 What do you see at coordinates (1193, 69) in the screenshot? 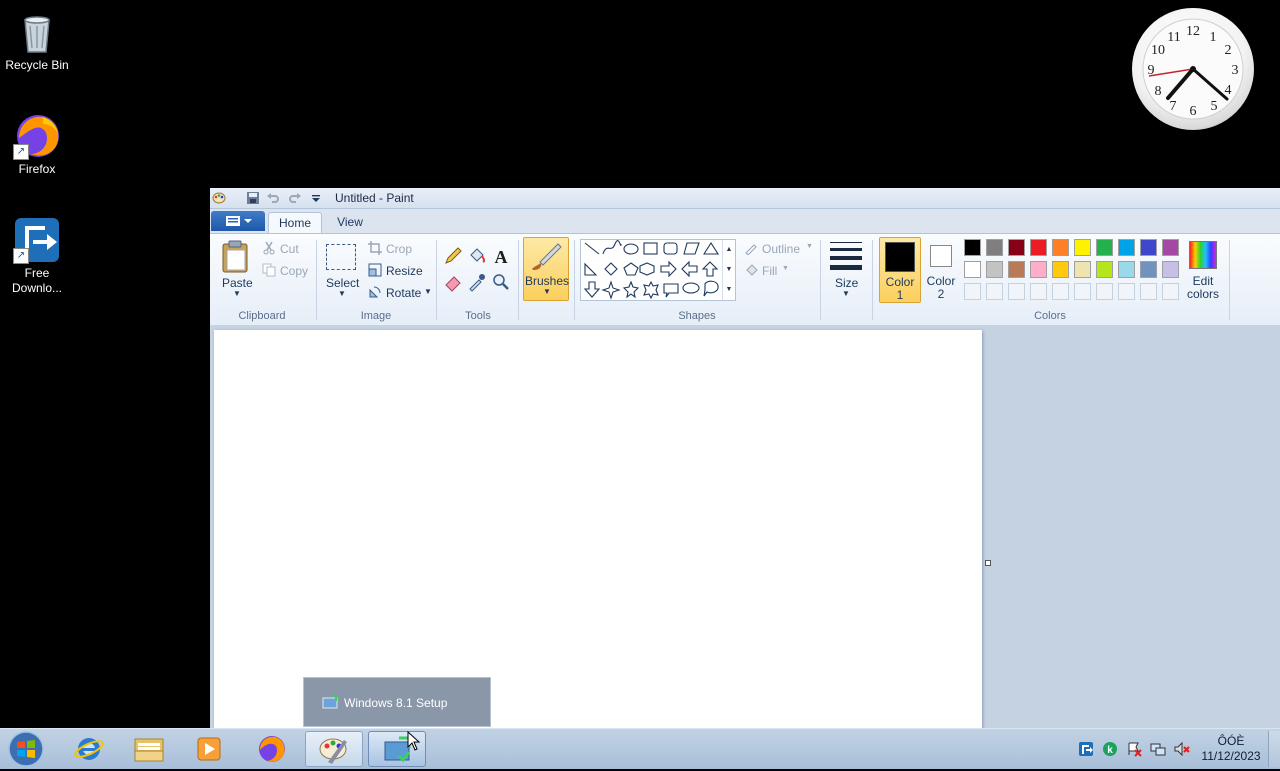
I see `clock-gadget: 12 1 2 3 4 5 6 7 8 9 10 11` at bounding box center [1193, 69].